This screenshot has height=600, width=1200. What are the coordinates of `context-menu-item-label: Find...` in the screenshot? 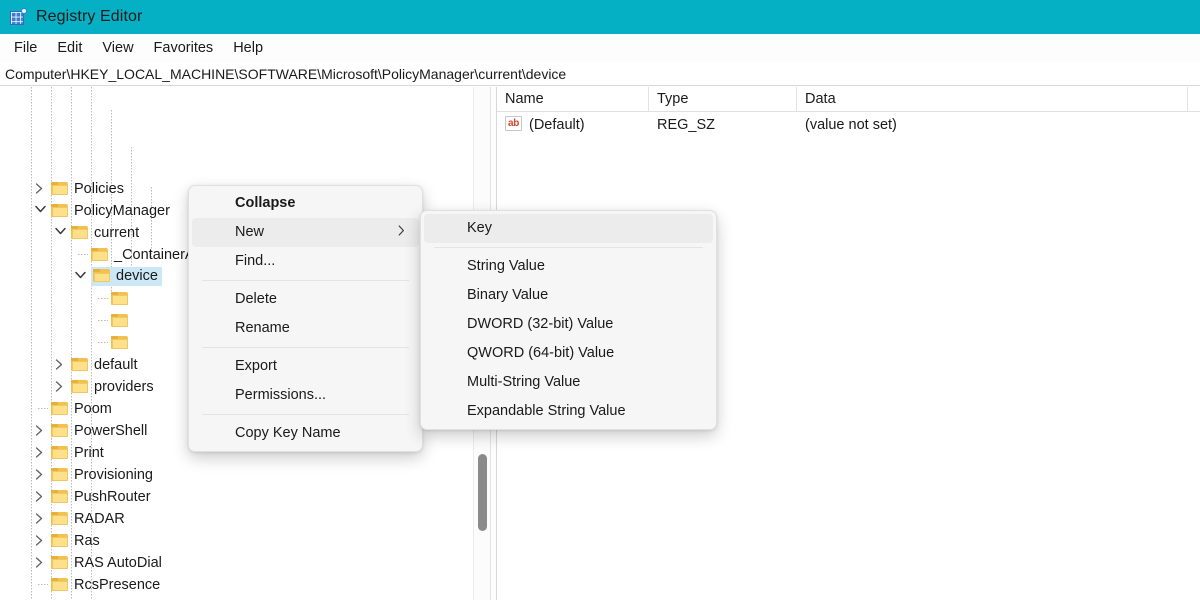 It's located at (255, 261).